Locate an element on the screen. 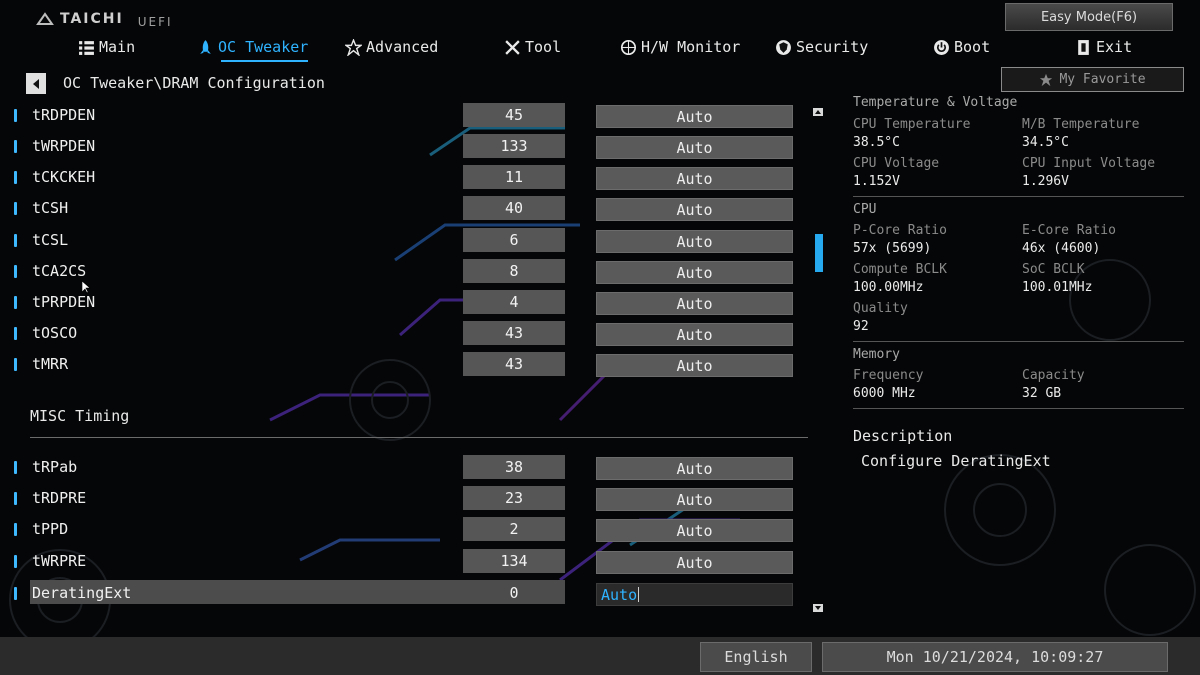 The image size is (1200, 675). setting-name: tCKCKEH is located at coordinates (64, 177).